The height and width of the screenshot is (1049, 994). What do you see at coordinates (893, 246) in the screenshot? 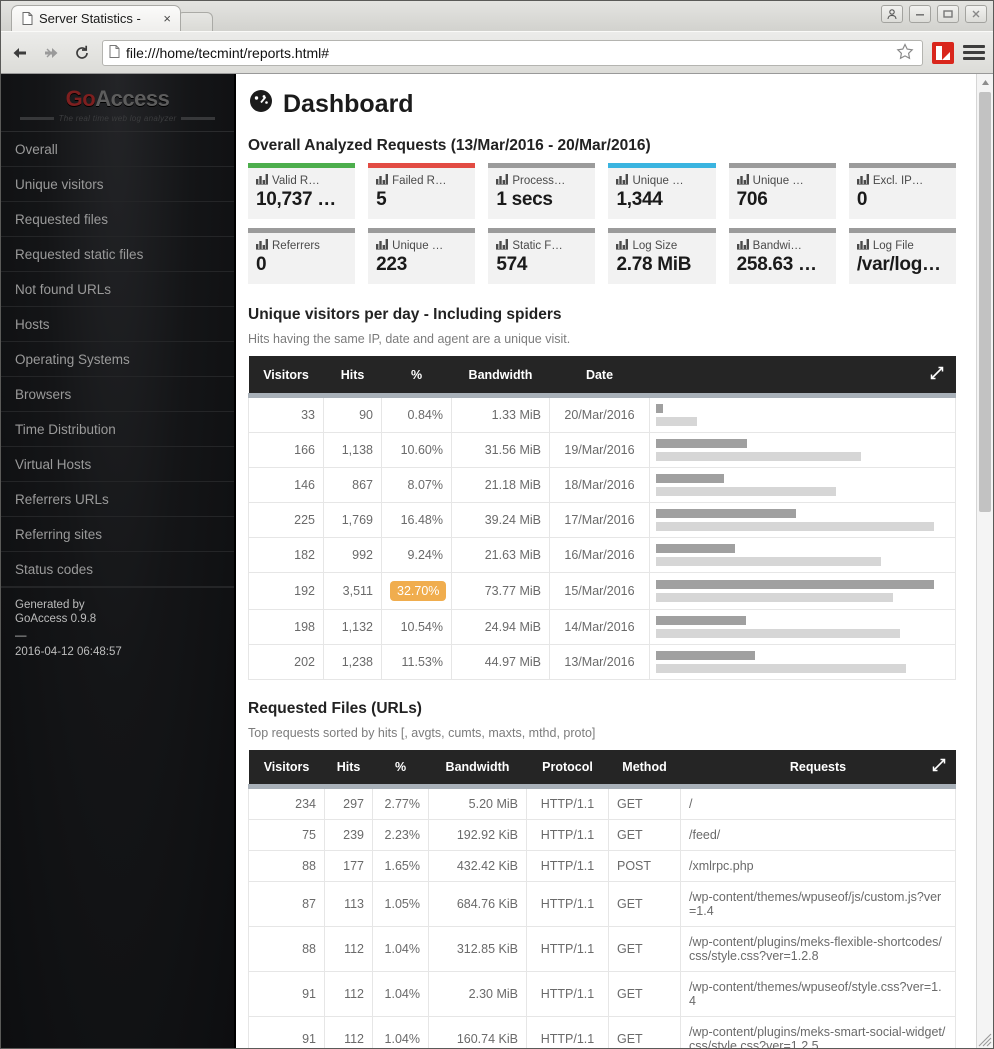
I see `stat-label-text: Log File` at bounding box center [893, 246].